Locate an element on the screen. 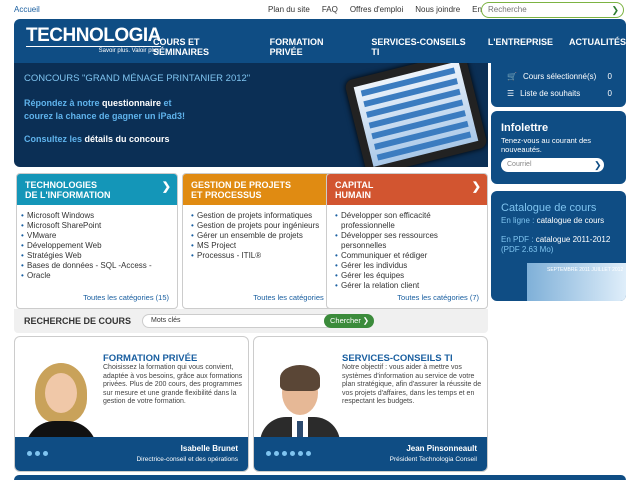 Image resolution: width=640 pixels, height=480 pixels. catalogue-cover-image: SEPTEMBRE 2011 JUILLET 2012 is located at coordinates (576, 282).